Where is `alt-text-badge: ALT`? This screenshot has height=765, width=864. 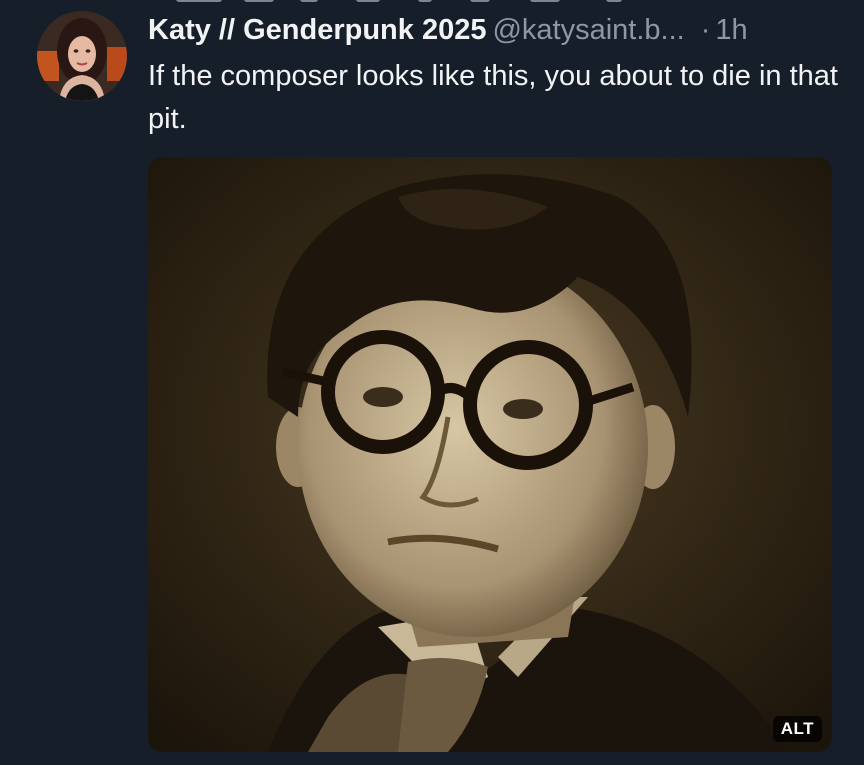
alt-text-badge: ALT is located at coordinates (797, 729).